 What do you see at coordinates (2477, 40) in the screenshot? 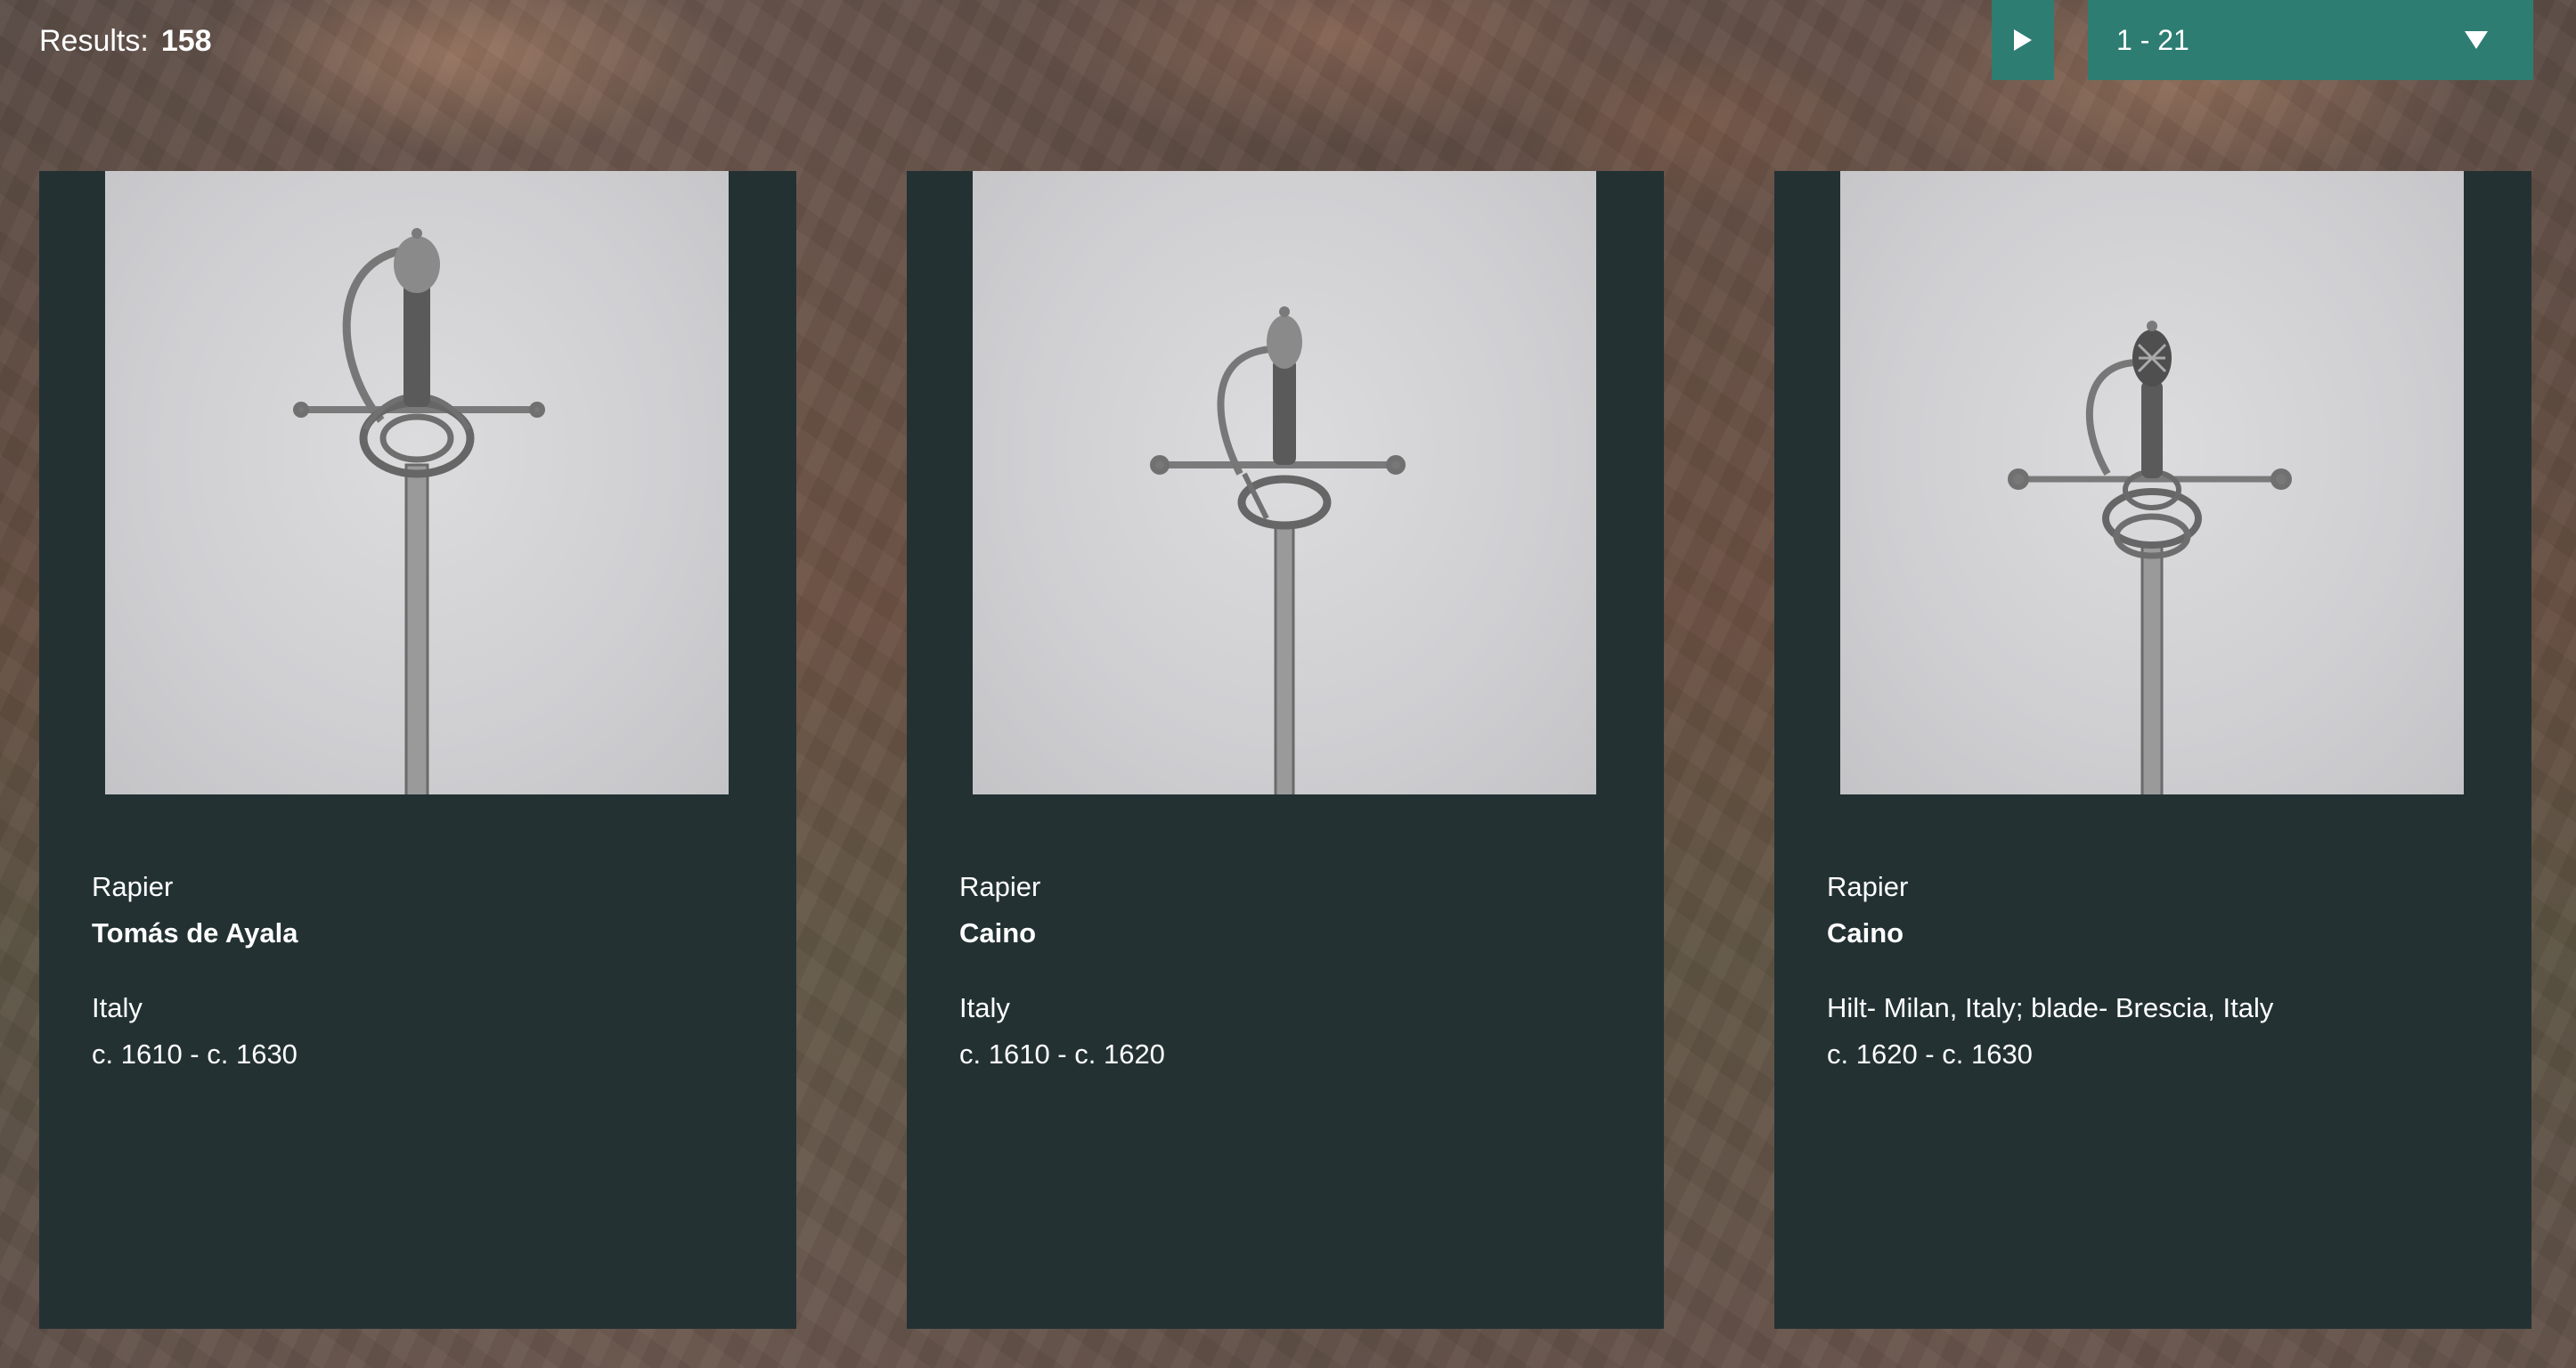
I see `caret-down-icon` at bounding box center [2477, 40].